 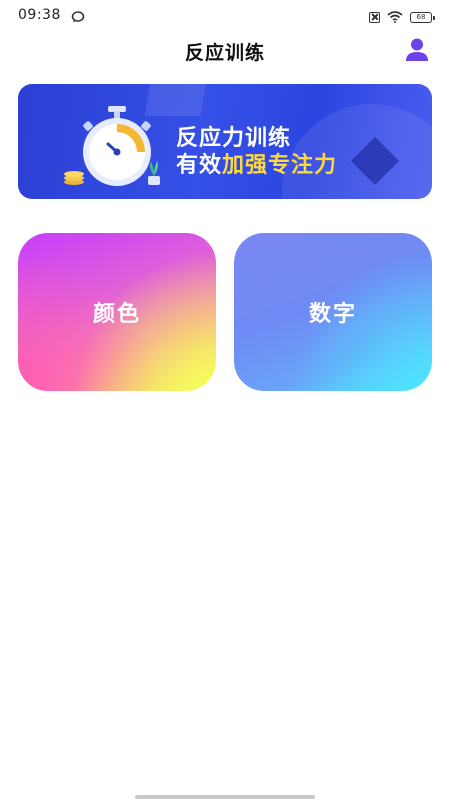 I want to click on person-icon, so click(x=417, y=49).